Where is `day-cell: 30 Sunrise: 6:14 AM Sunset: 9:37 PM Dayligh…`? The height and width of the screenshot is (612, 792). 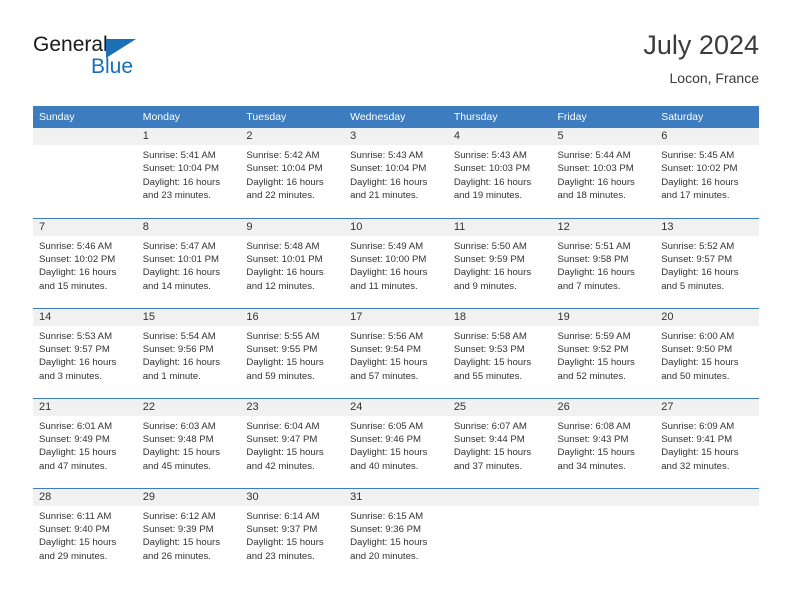 day-cell: 30 Sunrise: 6:14 AM Sunset: 9:37 PM Dayligh… is located at coordinates (292, 532).